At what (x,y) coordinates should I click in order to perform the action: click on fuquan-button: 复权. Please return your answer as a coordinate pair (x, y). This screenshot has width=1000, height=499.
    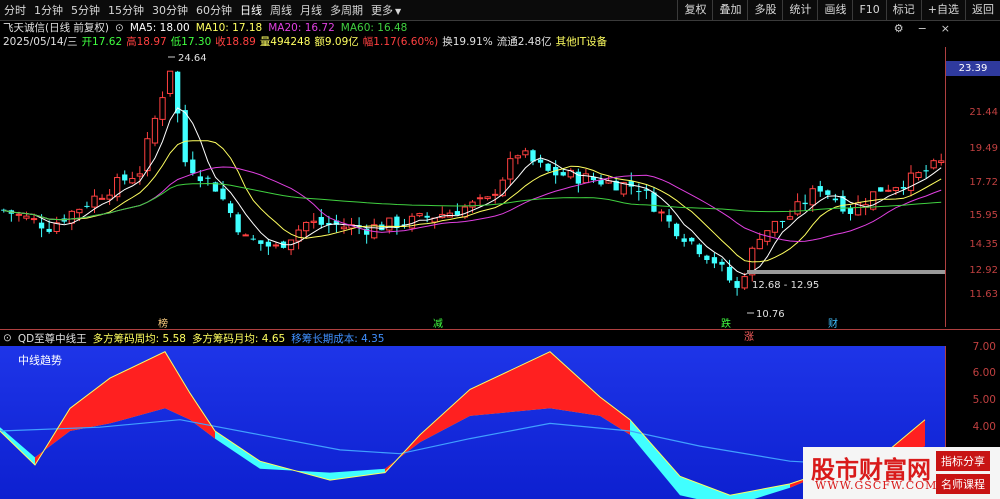
    Looking at the image, I should click on (694, 10).